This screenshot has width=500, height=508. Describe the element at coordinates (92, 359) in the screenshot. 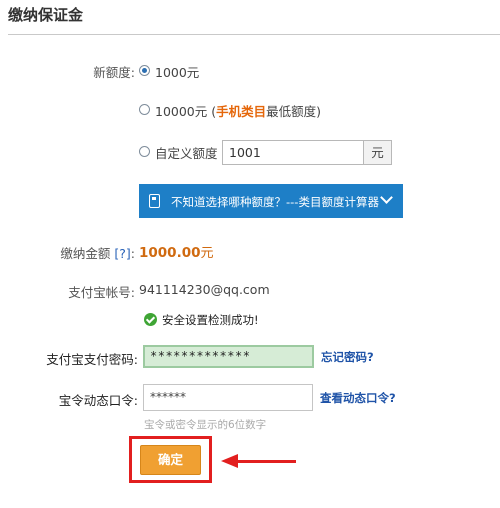

I see `password-label: 支付宝支付密码:` at that location.